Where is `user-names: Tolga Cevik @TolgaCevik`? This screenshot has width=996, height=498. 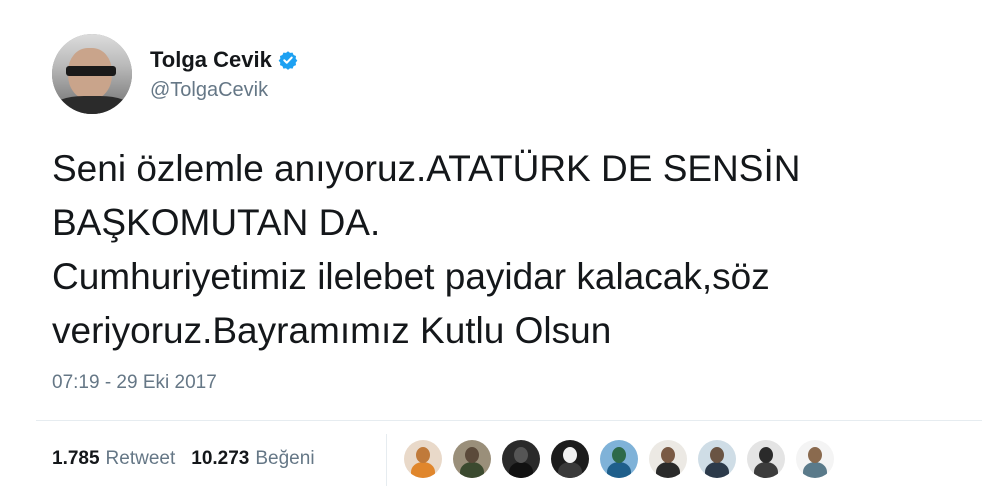
user-names: Tolga Cevik @TolgaCevik is located at coordinates (224, 74).